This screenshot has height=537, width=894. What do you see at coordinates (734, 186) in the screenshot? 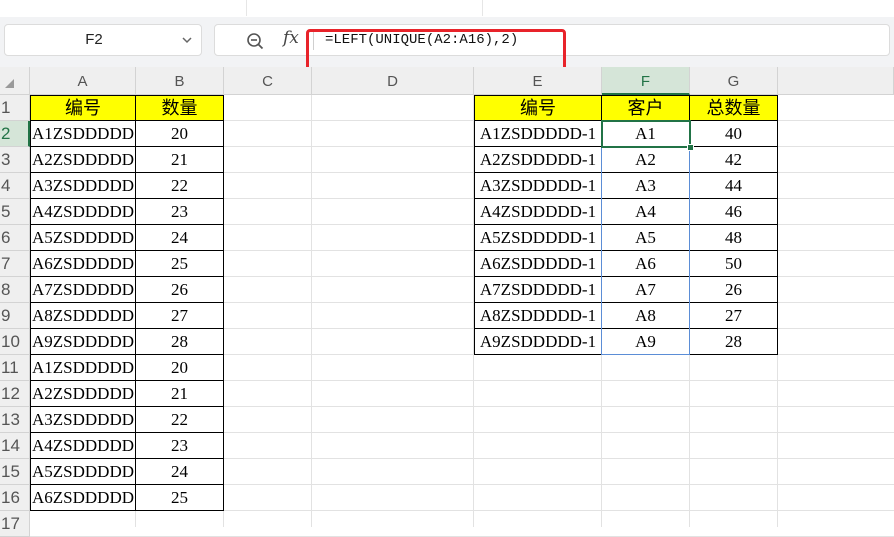
I see `table2-cell: 44` at bounding box center [734, 186].